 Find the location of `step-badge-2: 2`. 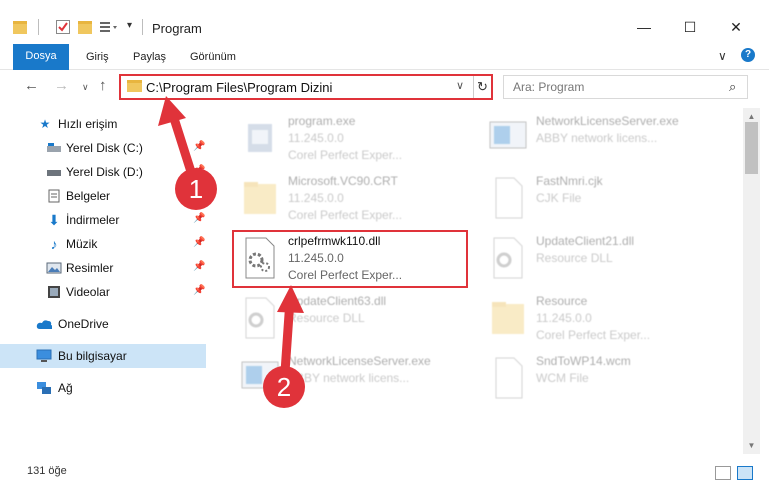

step-badge-2: 2 is located at coordinates (284, 387).